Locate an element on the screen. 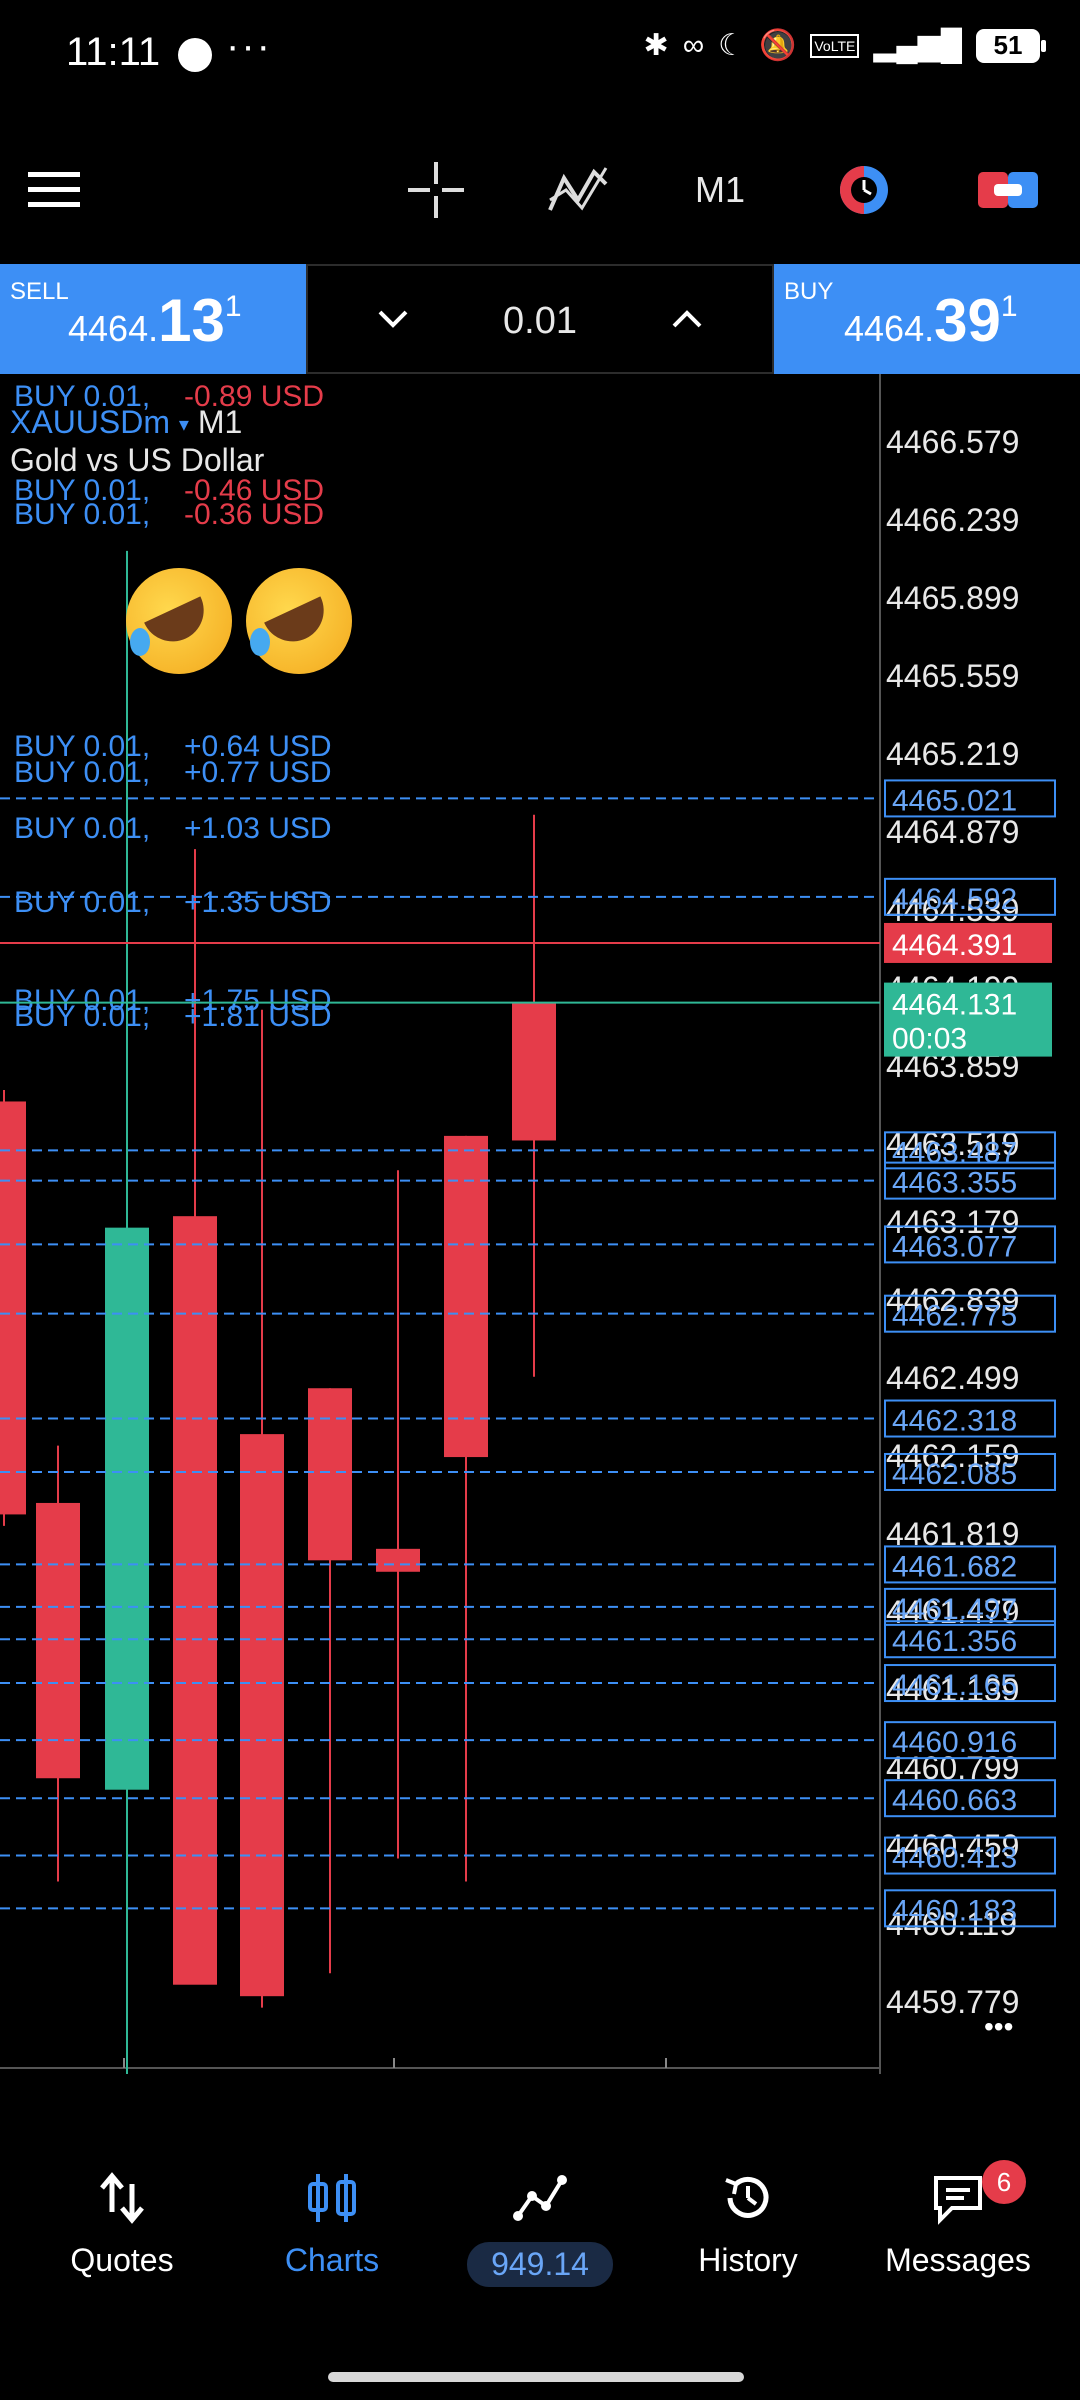 This screenshot has width=1080, height=2400. sell-button: SELL 4464.131 is located at coordinates (153, 319).